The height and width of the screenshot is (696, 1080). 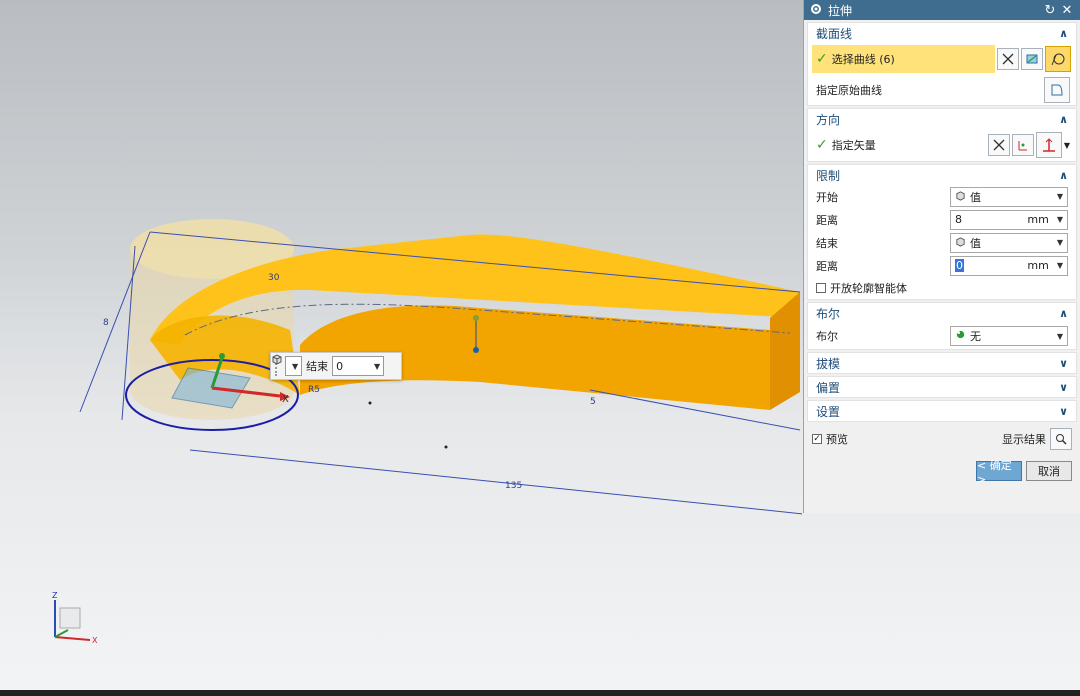 What do you see at coordinates (828, 119) in the screenshot?
I see `direction-title: 方向` at bounding box center [828, 119].